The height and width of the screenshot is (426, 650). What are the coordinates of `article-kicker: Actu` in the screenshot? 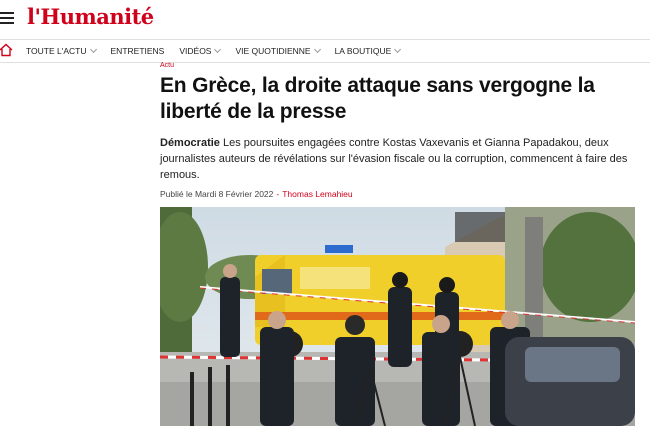 It's located at (400, 66).